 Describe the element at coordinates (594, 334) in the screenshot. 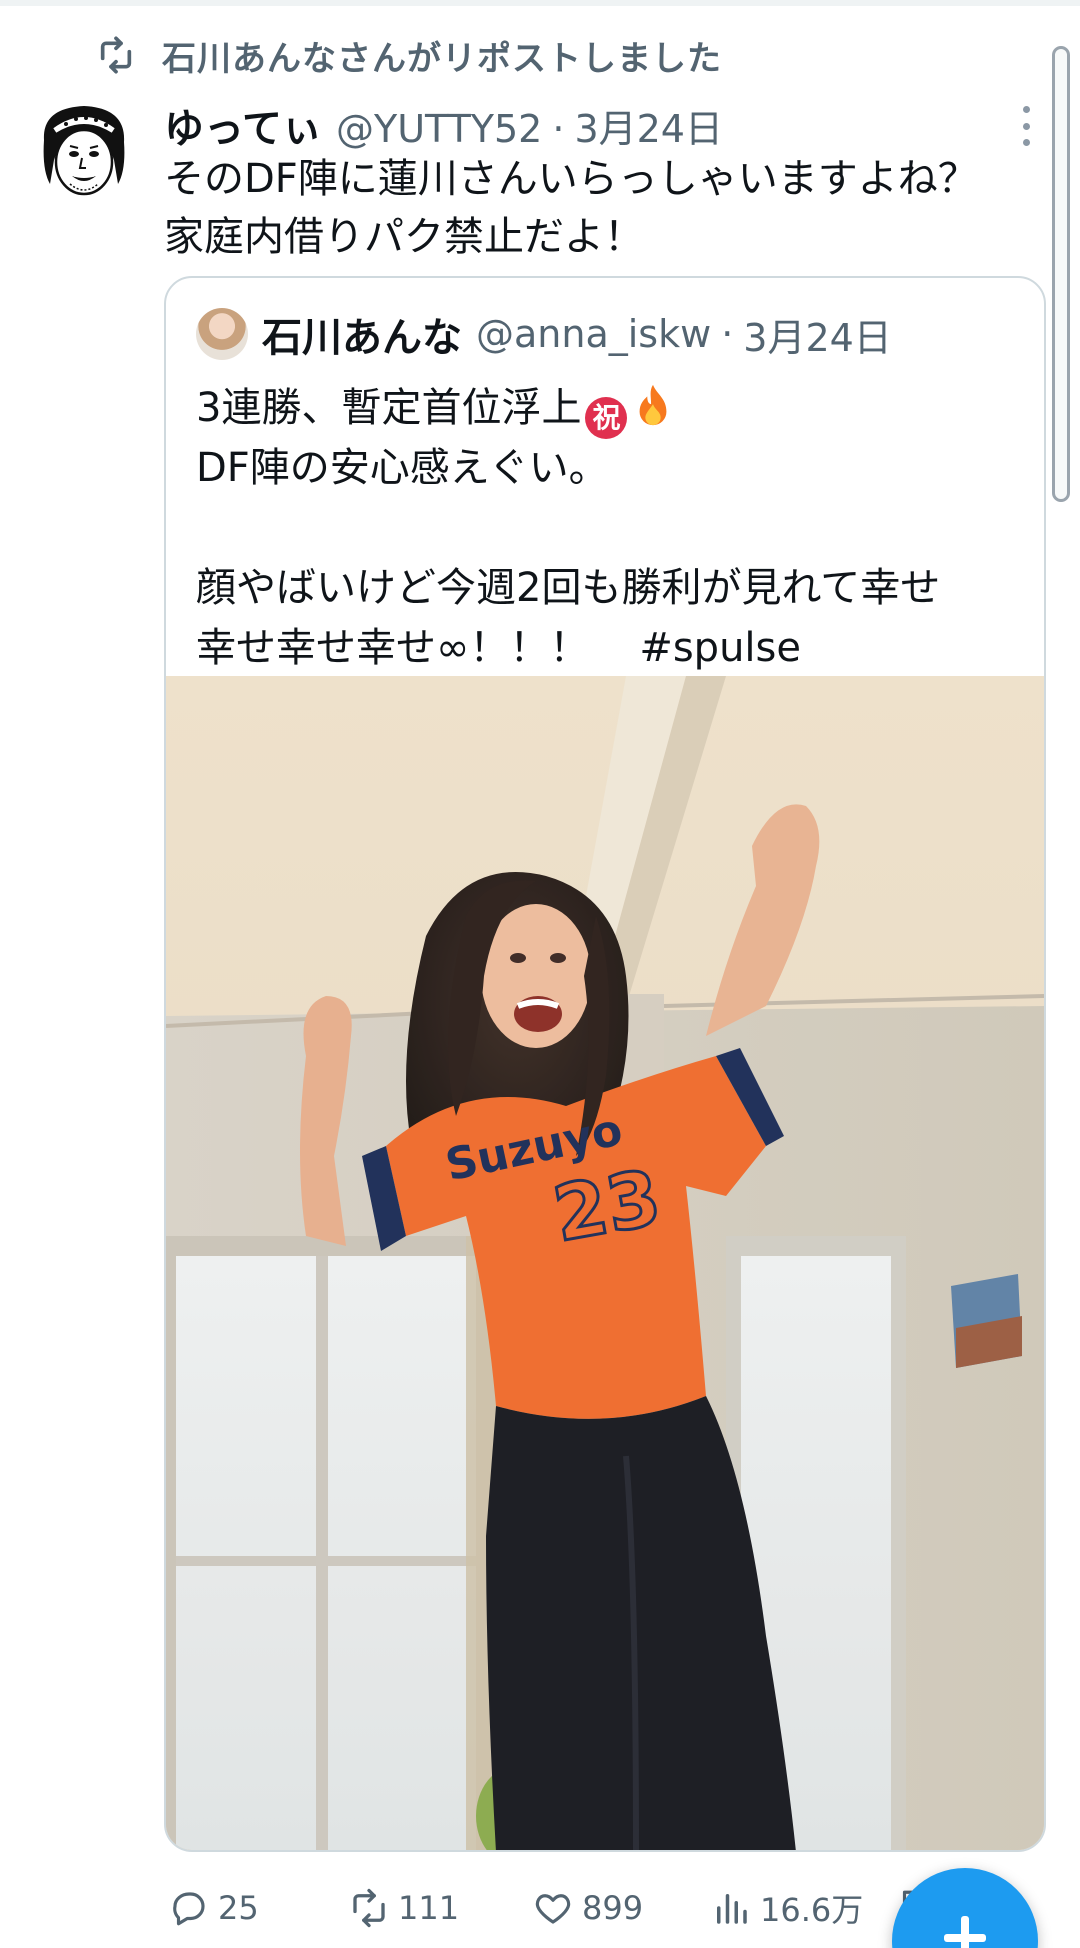

I see `quoted-author-handle: @anna_iskw` at that location.